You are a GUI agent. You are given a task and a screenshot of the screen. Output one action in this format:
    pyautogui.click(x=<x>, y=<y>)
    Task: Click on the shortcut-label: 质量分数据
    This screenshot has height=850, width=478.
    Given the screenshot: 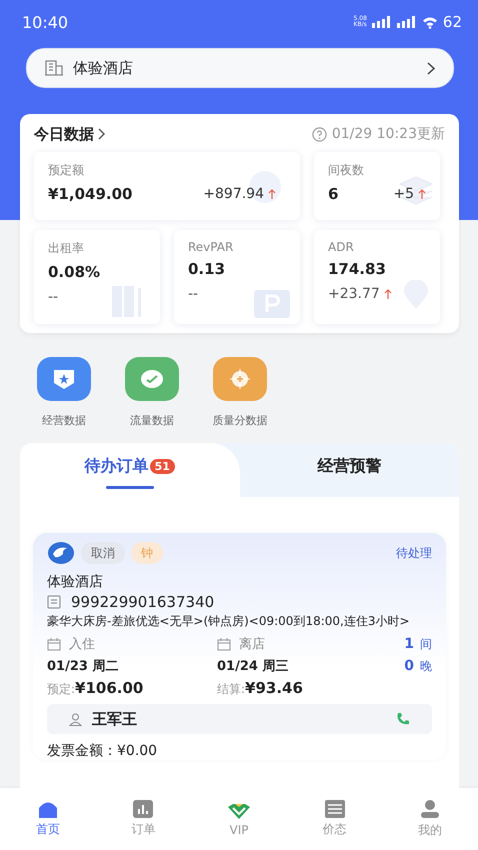 What is the action you would take?
    pyautogui.click(x=240, y=420)
    